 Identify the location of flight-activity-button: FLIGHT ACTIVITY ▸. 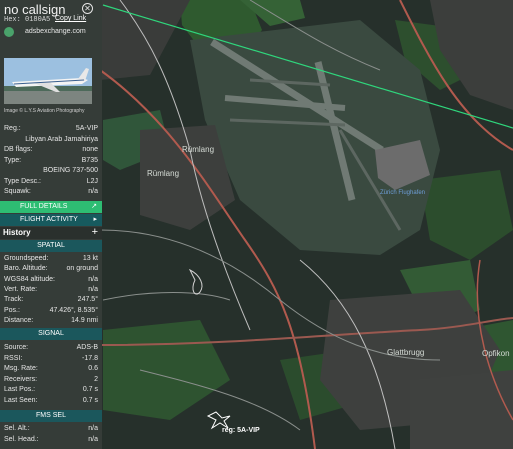
(51, 220).